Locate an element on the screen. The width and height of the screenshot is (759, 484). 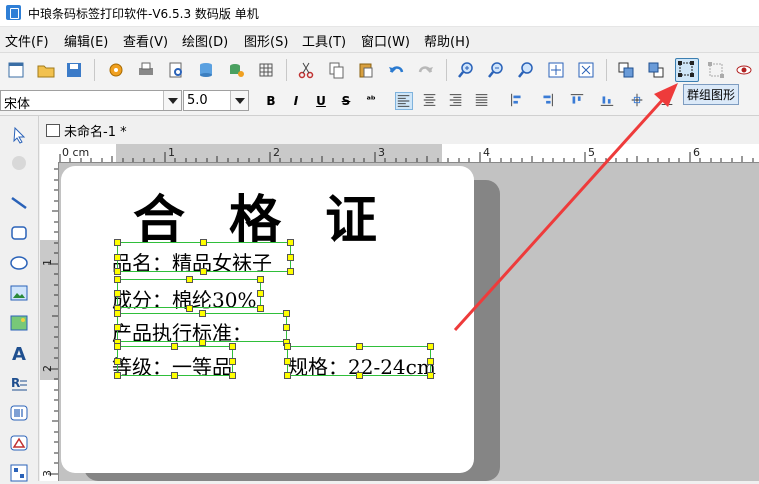
ruler-mark: 5 is located at coordinates (591, 152).